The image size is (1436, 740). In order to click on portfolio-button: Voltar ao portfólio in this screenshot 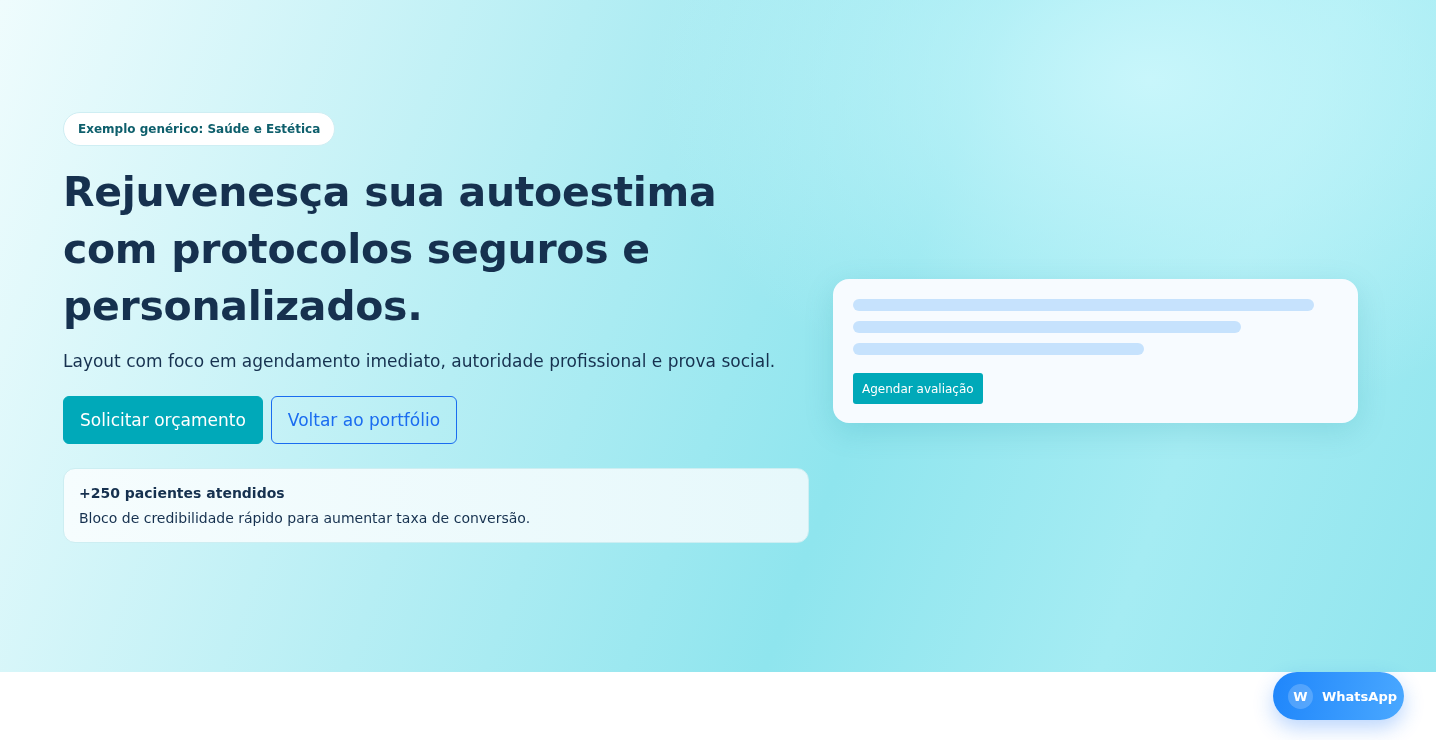, I will do `click(364, 420)`.